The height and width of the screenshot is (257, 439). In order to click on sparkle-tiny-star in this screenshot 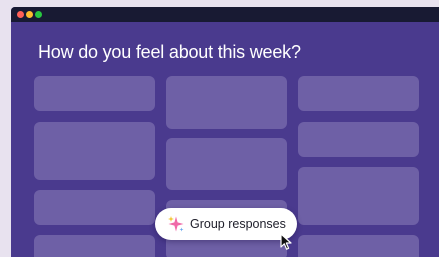, I will do `click(181, 229)`.